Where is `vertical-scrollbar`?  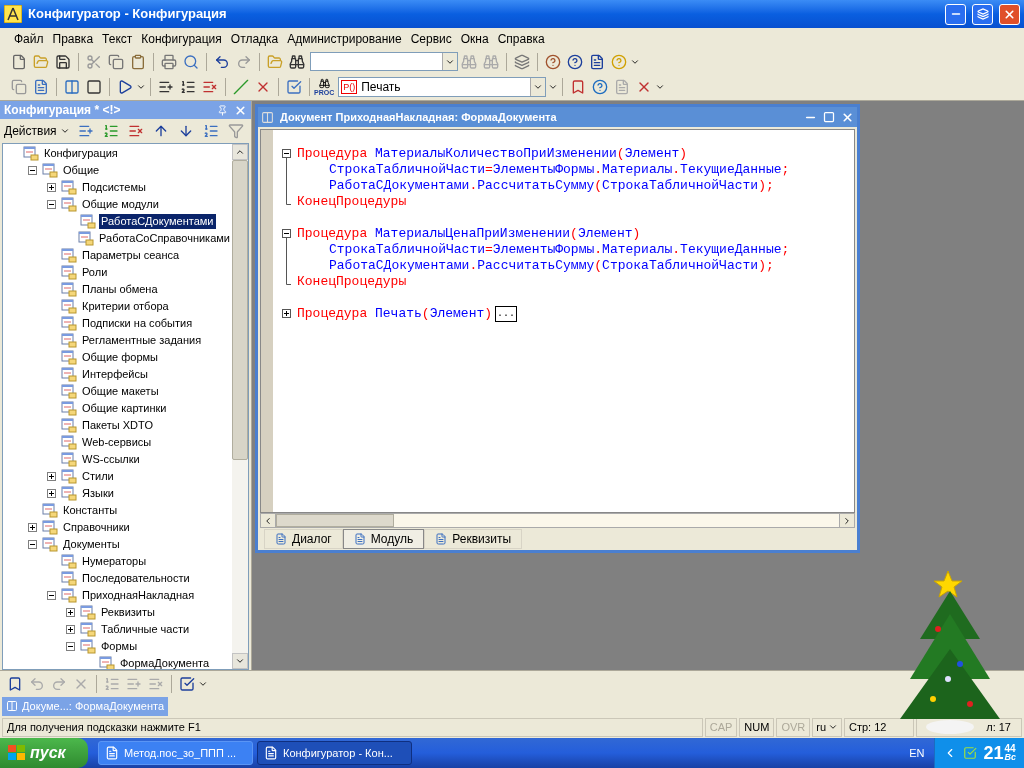
vertical-scrollbar is located at coordinates (240, 406).